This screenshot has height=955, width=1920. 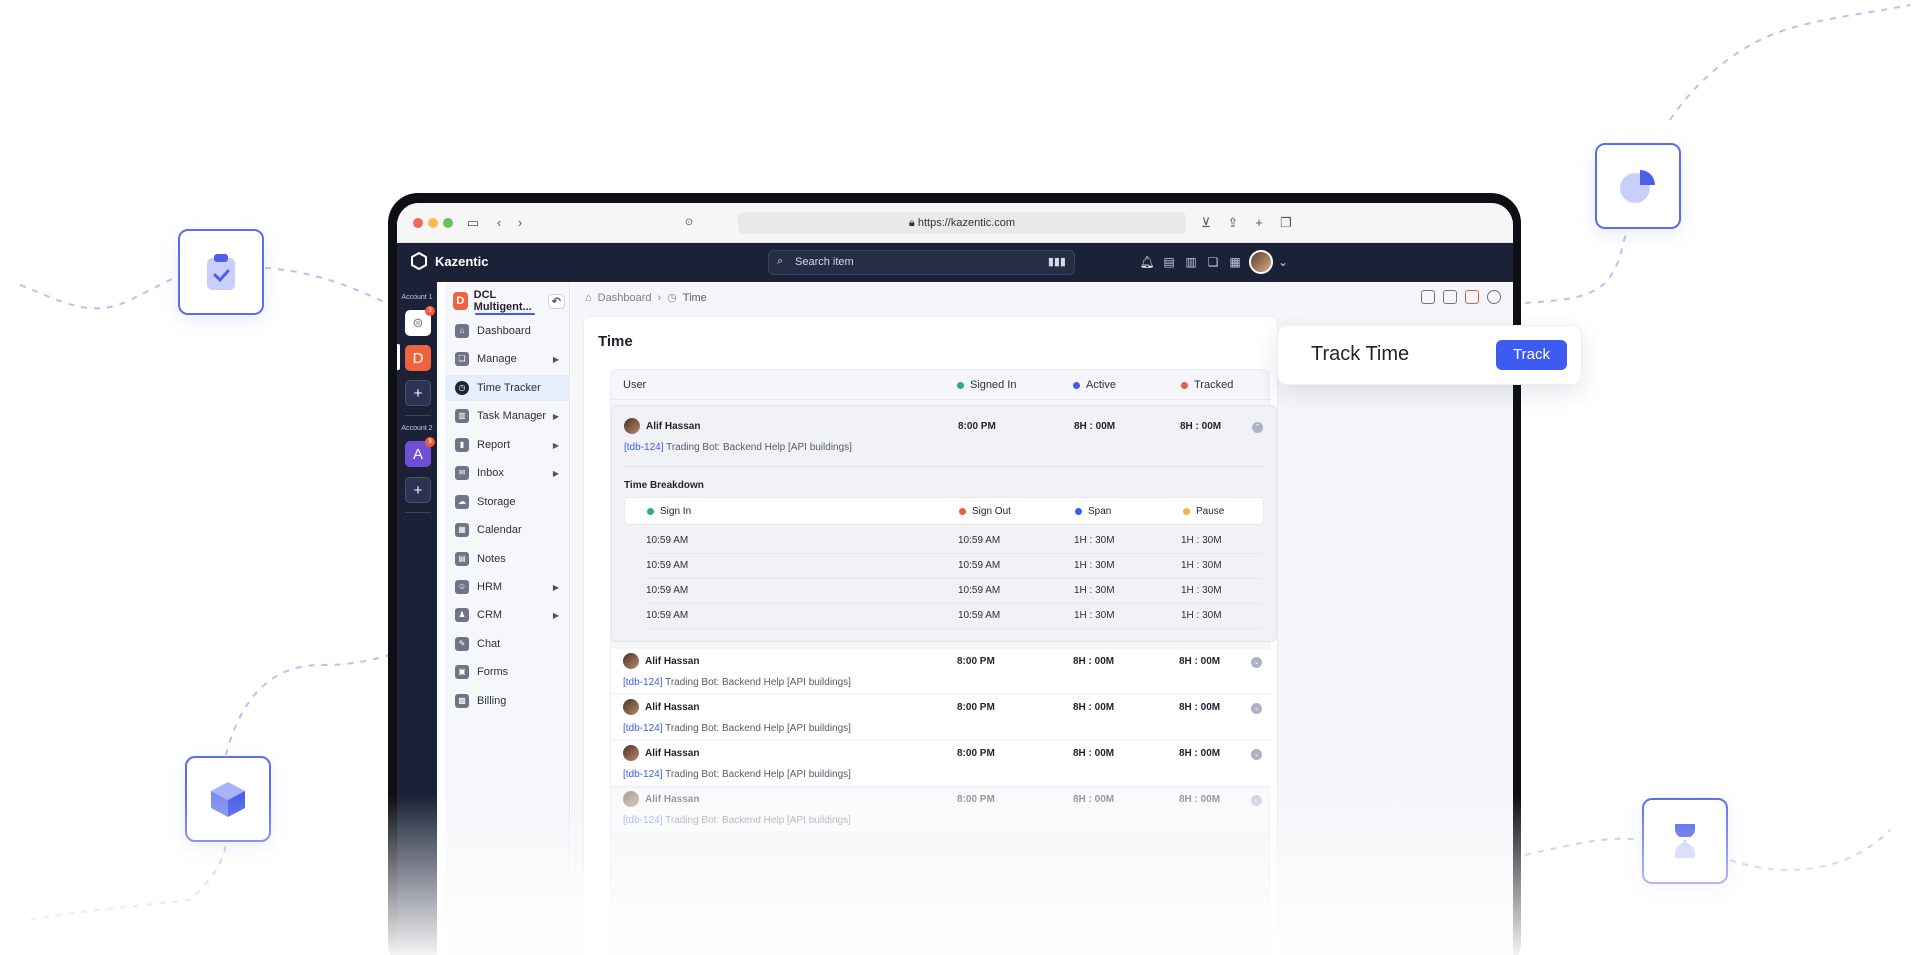 What do you see at coordinates (507, 587) in the screenshot?
I see `sidebar-item-hrm: ☺ HRM ▶` at bounding box center [507, 587].